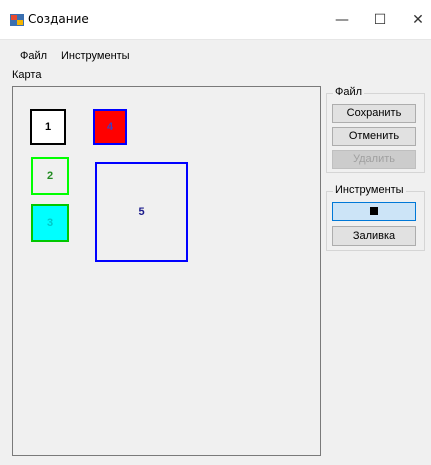 This screenshot has height=465, width=431. I want to click on title-bar: Создание — ☐ ✕, so click(215, 20).